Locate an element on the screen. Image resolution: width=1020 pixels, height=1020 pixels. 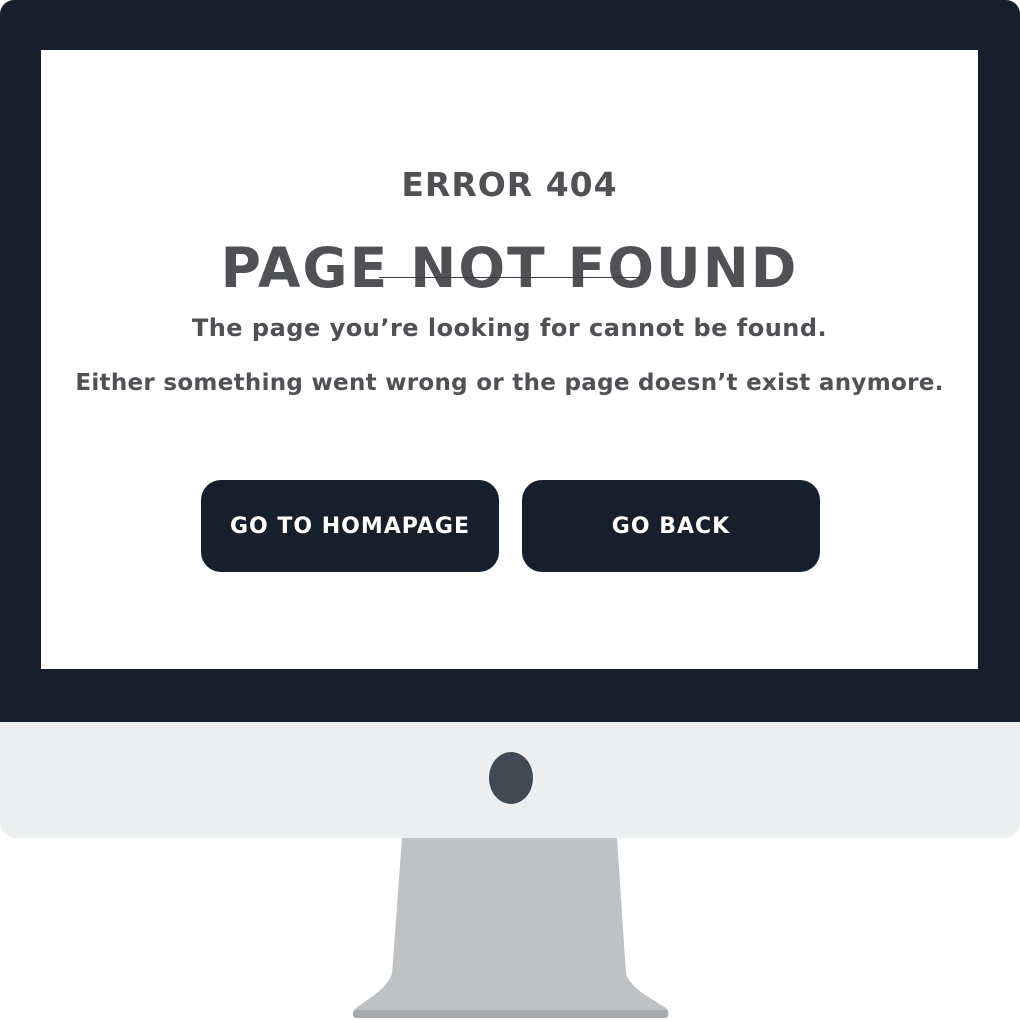
monitor-chin is located at coordinates (510, 780).